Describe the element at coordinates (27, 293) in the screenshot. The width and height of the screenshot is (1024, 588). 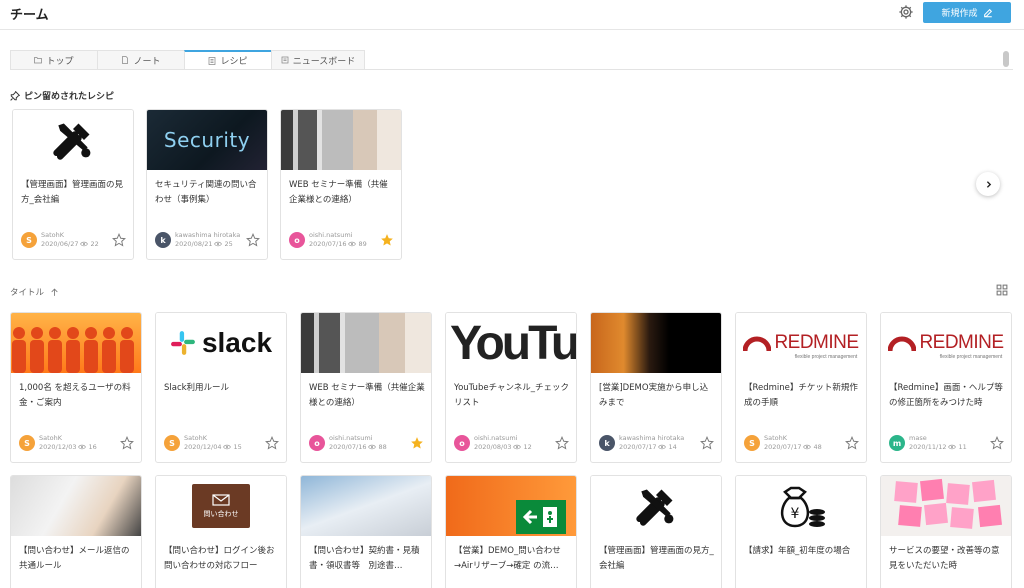
I see `sort-label: タイトル` at that location.